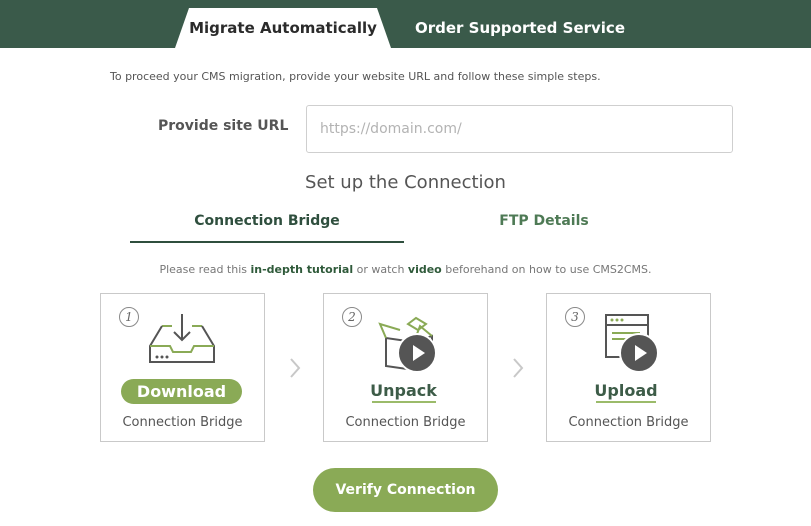 Image resolution: width=811 pixels, height=526 pixels. I want to click on step-1-subtitle: Connection Bridge, so click(182, 422).